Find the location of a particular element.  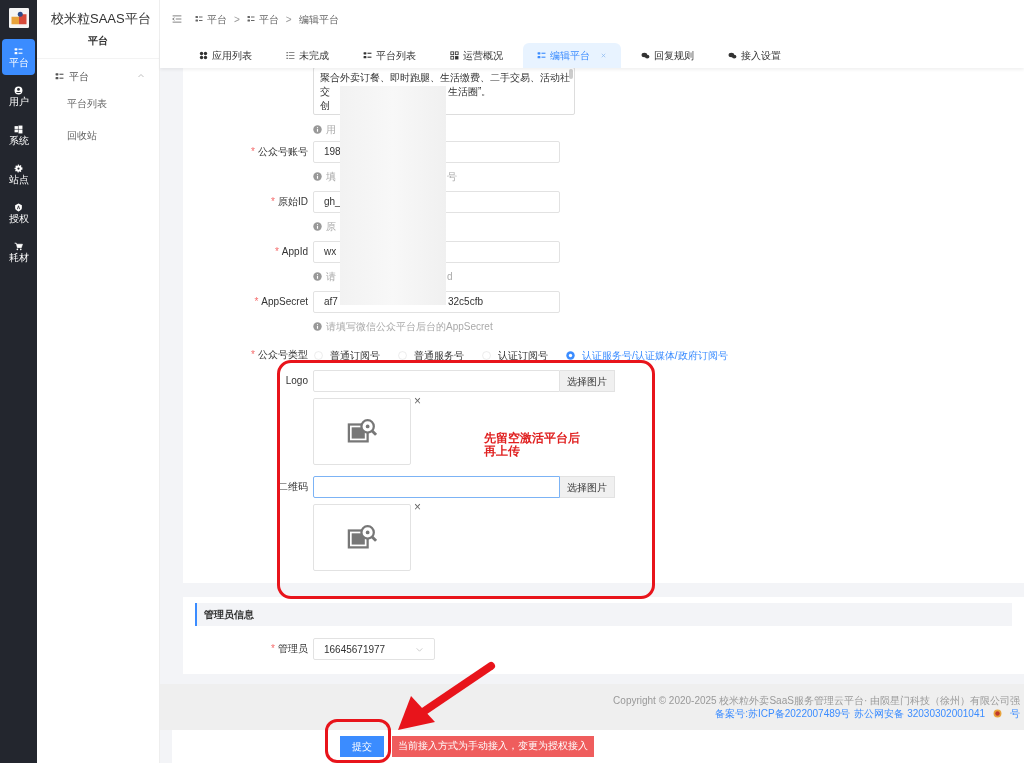

sidebar-item: 回收站 is located at coordinates (98, 136).